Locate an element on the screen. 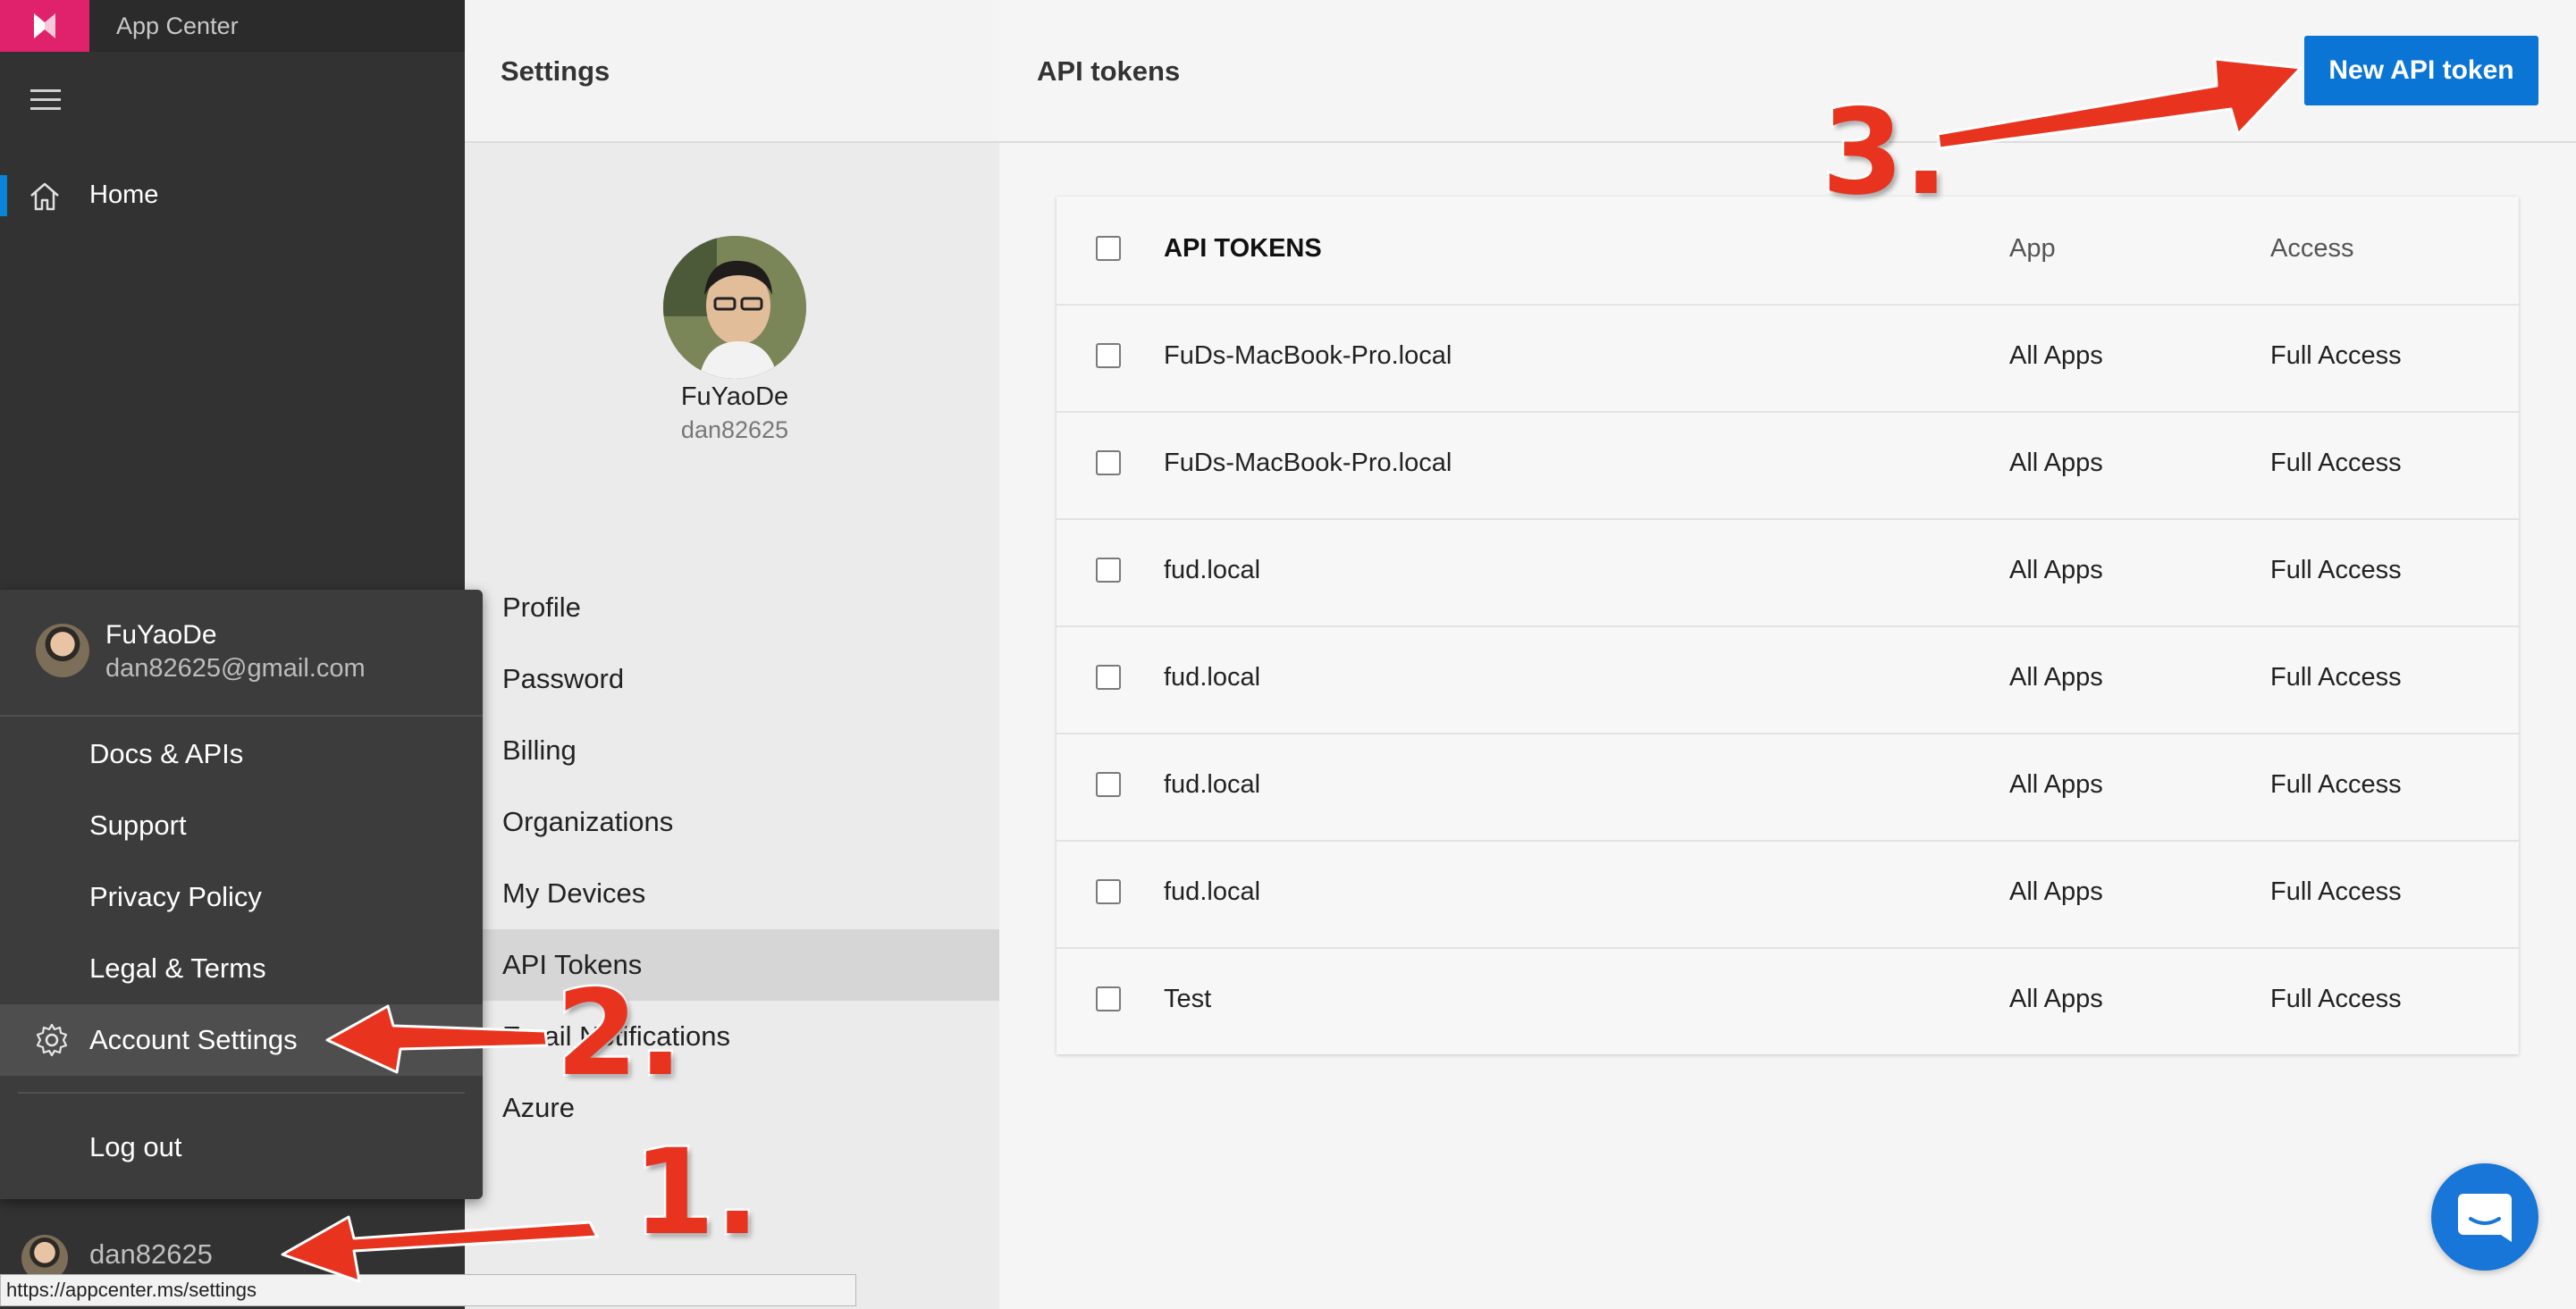 The height and width of the screenshot is (1309, 2576). header-access: Access is located at coordinates (2312, 249).